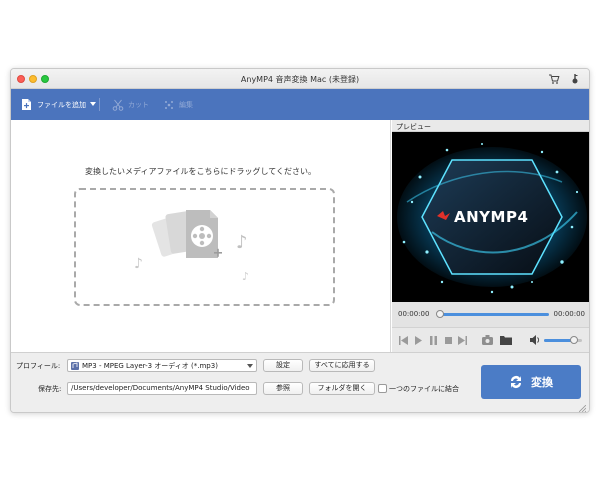  I want to click on convert-arrows-icon, so click(516, 382).